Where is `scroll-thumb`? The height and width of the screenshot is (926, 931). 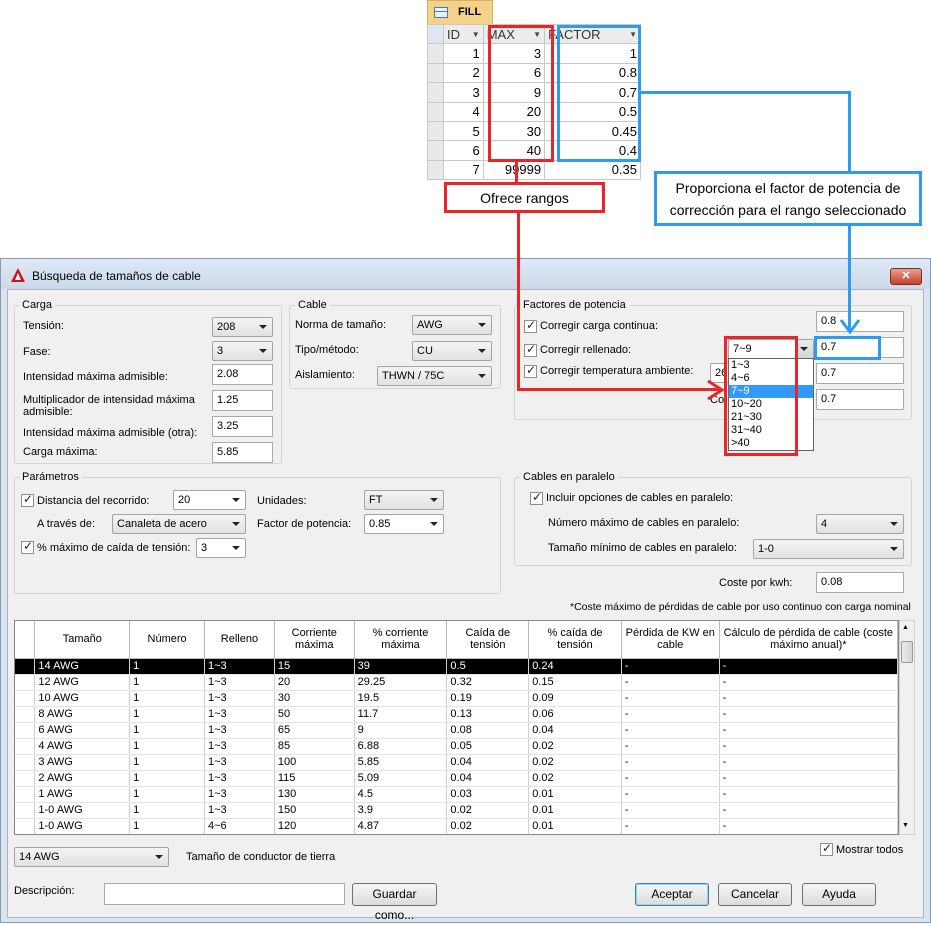 scroll-thumb is located at coordinates (907, 652).